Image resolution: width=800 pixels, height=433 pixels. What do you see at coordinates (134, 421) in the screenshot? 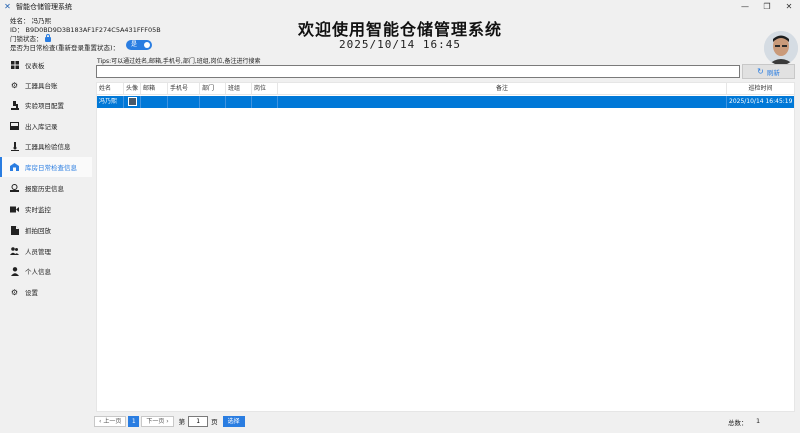
I see `page-number-button: 1` at bounding box center [134, 421].